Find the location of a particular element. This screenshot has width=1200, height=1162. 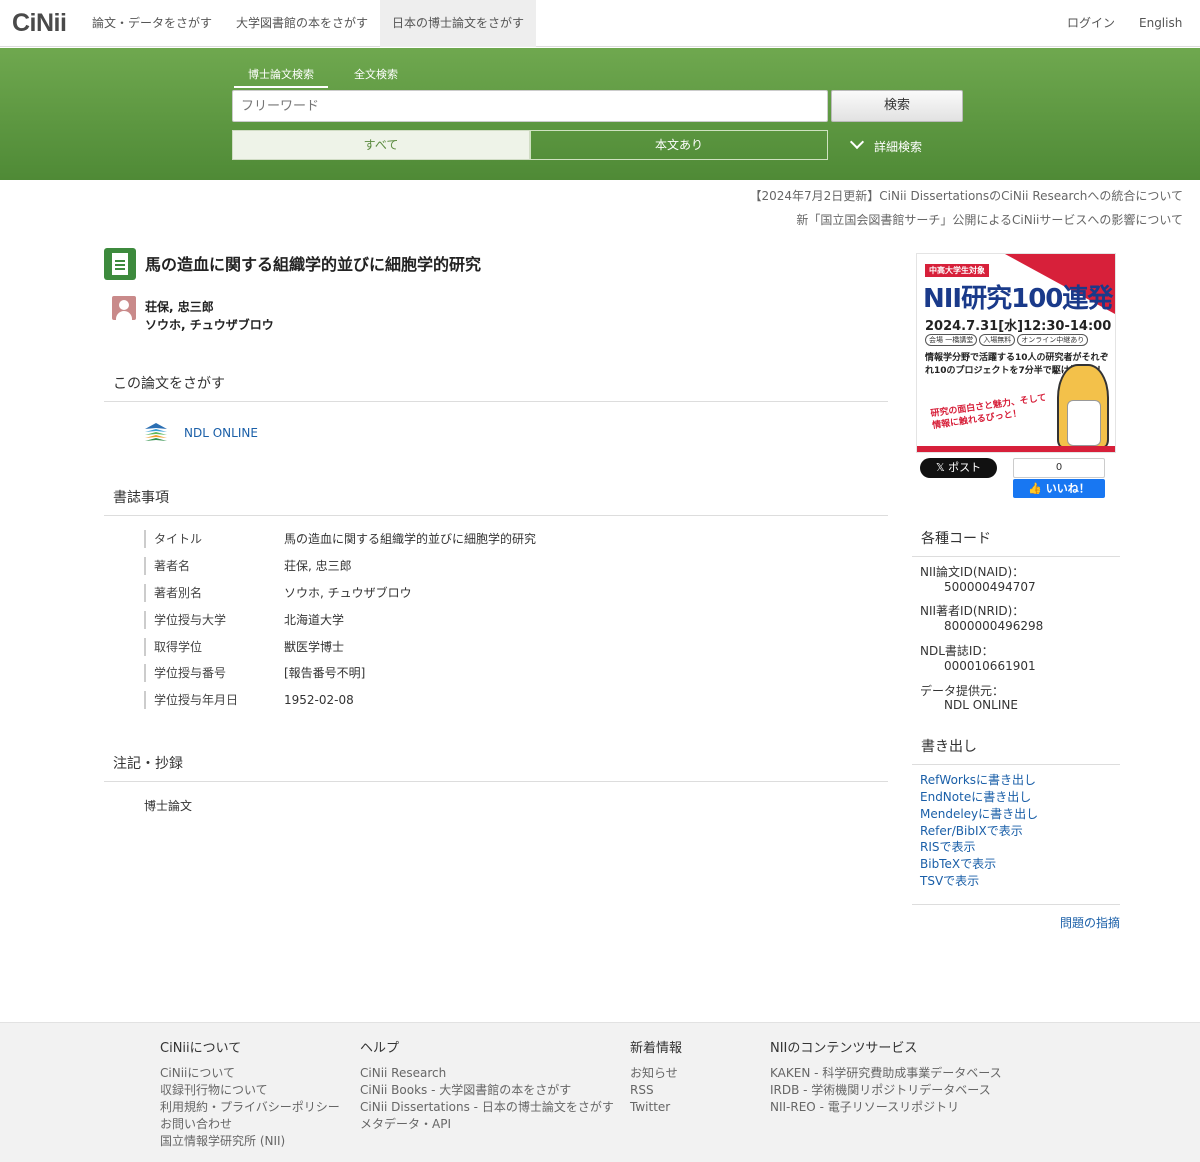

advanced-search-toggle: 詳細検索 is located at coordinates (885, 144).